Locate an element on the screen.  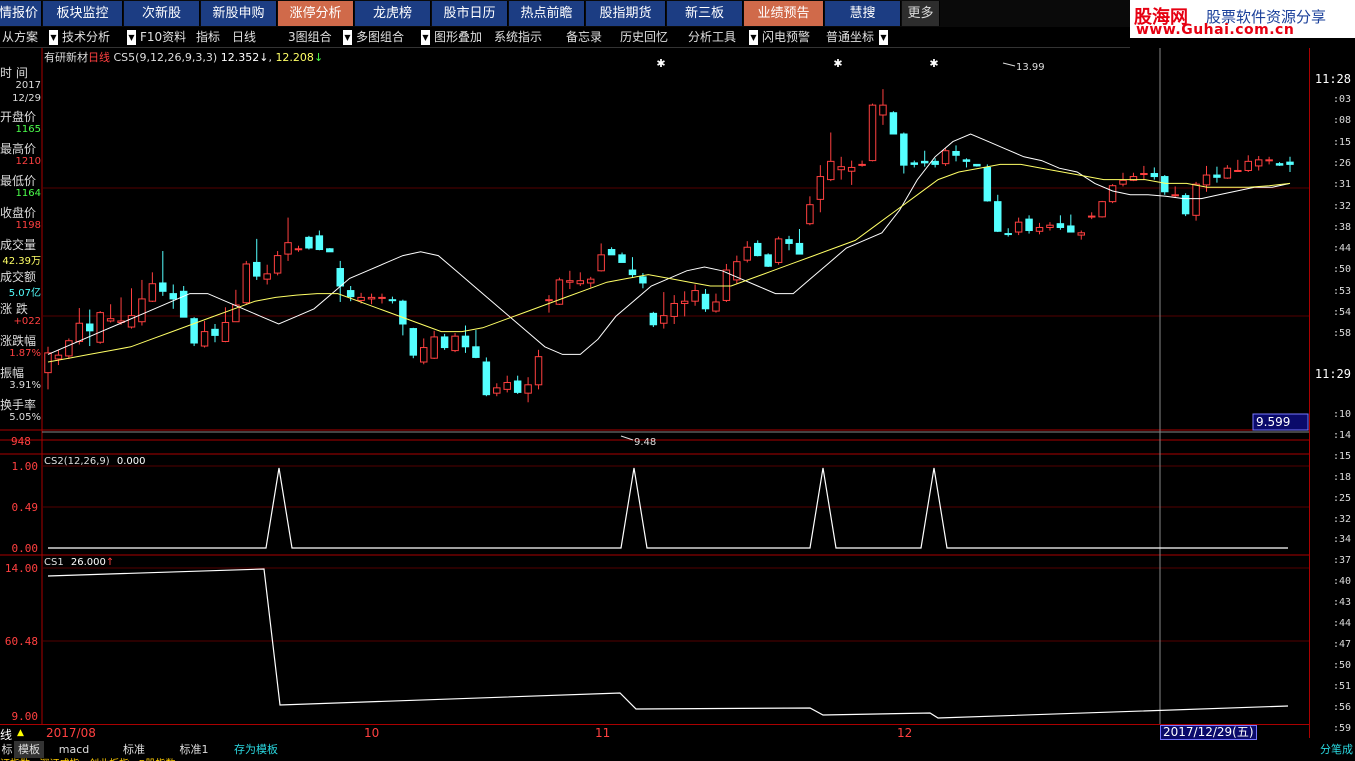
index-ticker: 证指数 · 深证成指 · 创业板指 · B股指数 is located at coordinates (677, 758).